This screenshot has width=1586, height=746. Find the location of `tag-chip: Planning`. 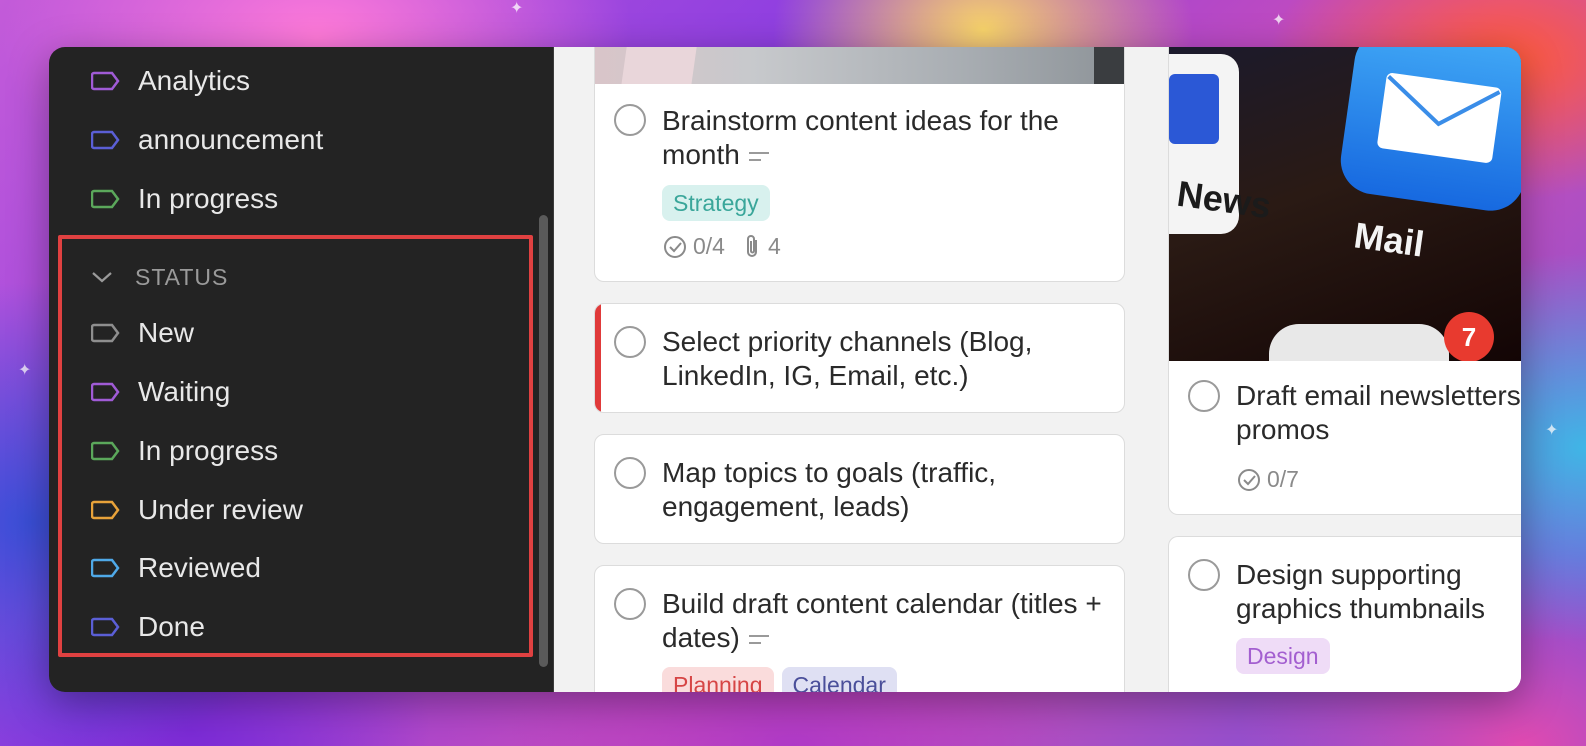

tag-chip: Planning is located at coordinates (718, 679).